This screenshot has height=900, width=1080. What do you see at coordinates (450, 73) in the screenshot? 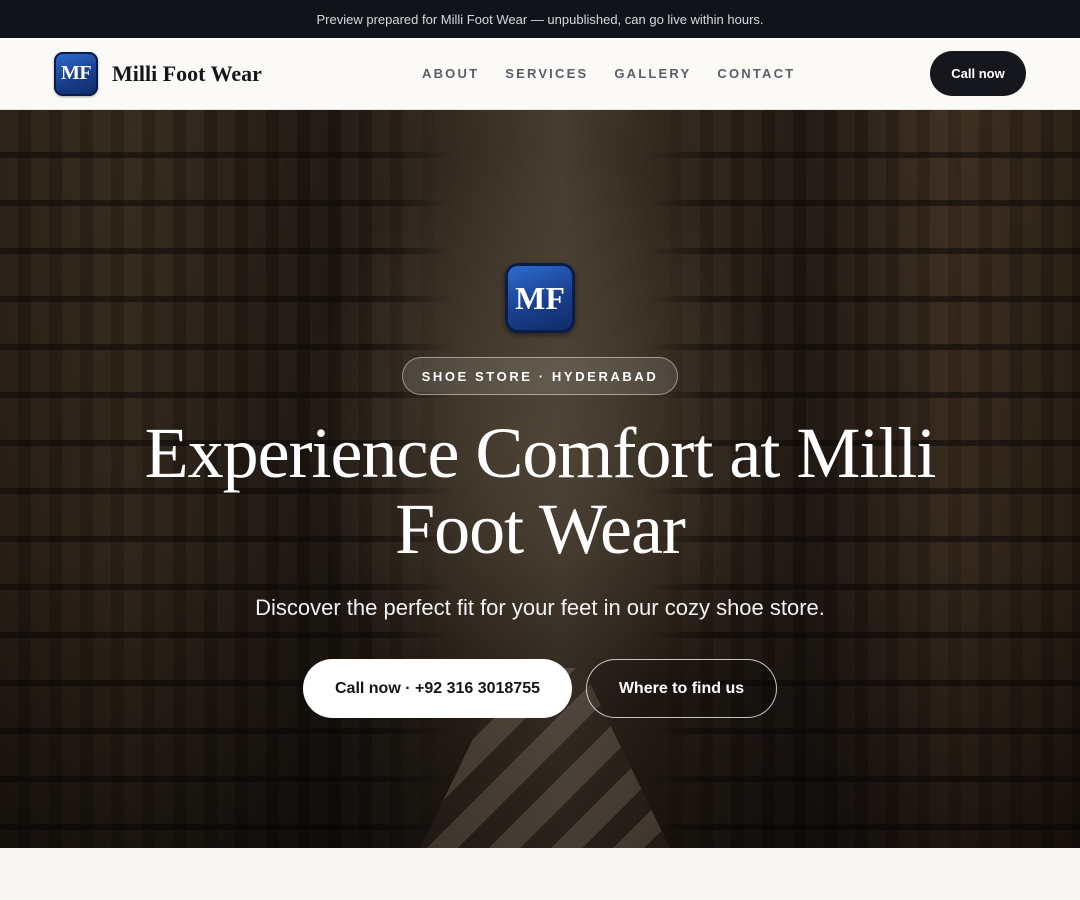
I see `nav-about: ABOUT` at bounding box center [450, 73].